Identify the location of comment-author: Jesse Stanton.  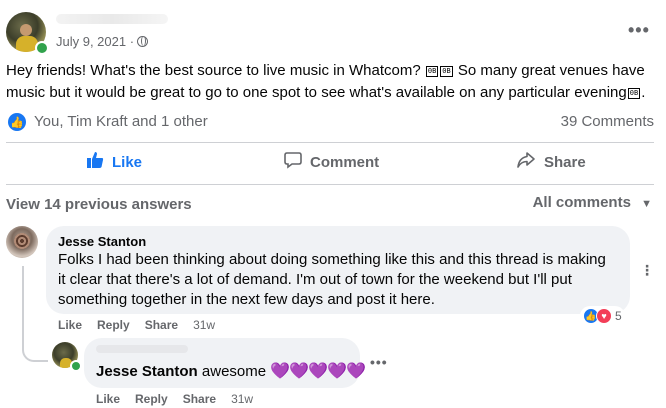
(102, 241).